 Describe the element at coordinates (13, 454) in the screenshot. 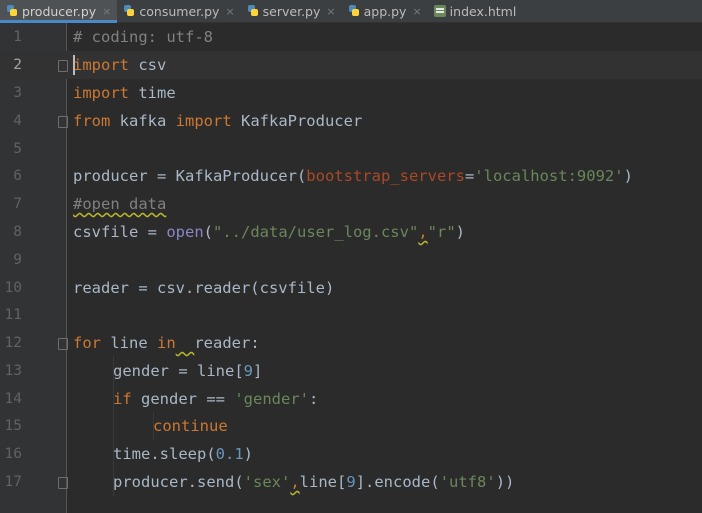

I see `line-number: 16` at that location.